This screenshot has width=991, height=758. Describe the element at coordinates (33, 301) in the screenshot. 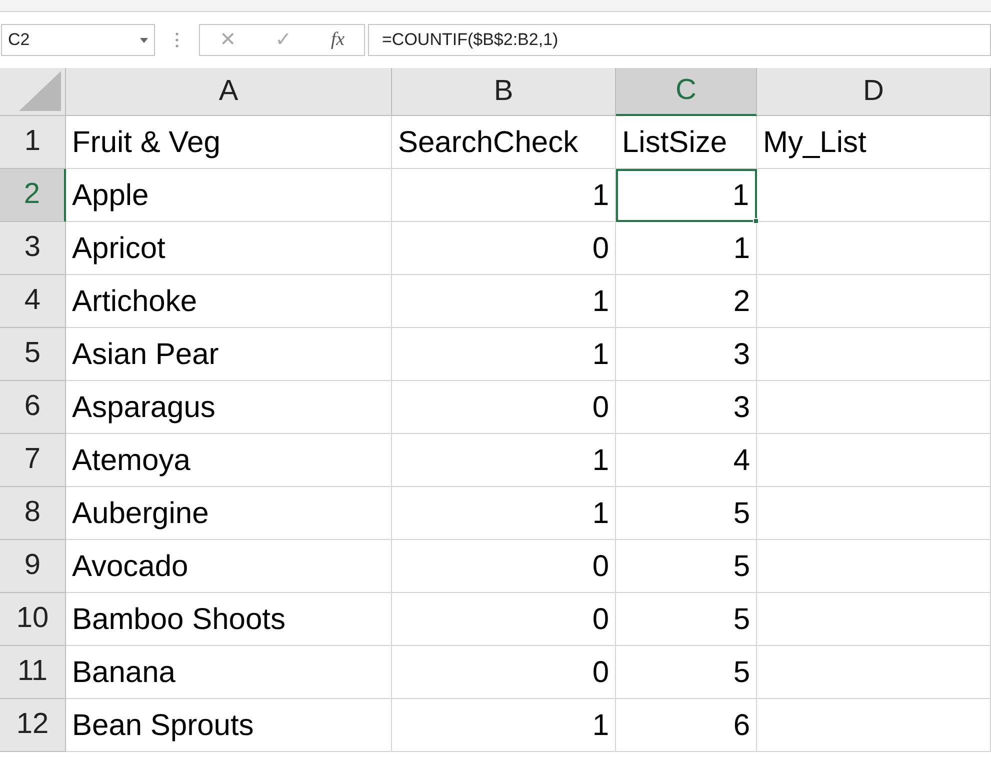

I see `row-header: 4` at that location.